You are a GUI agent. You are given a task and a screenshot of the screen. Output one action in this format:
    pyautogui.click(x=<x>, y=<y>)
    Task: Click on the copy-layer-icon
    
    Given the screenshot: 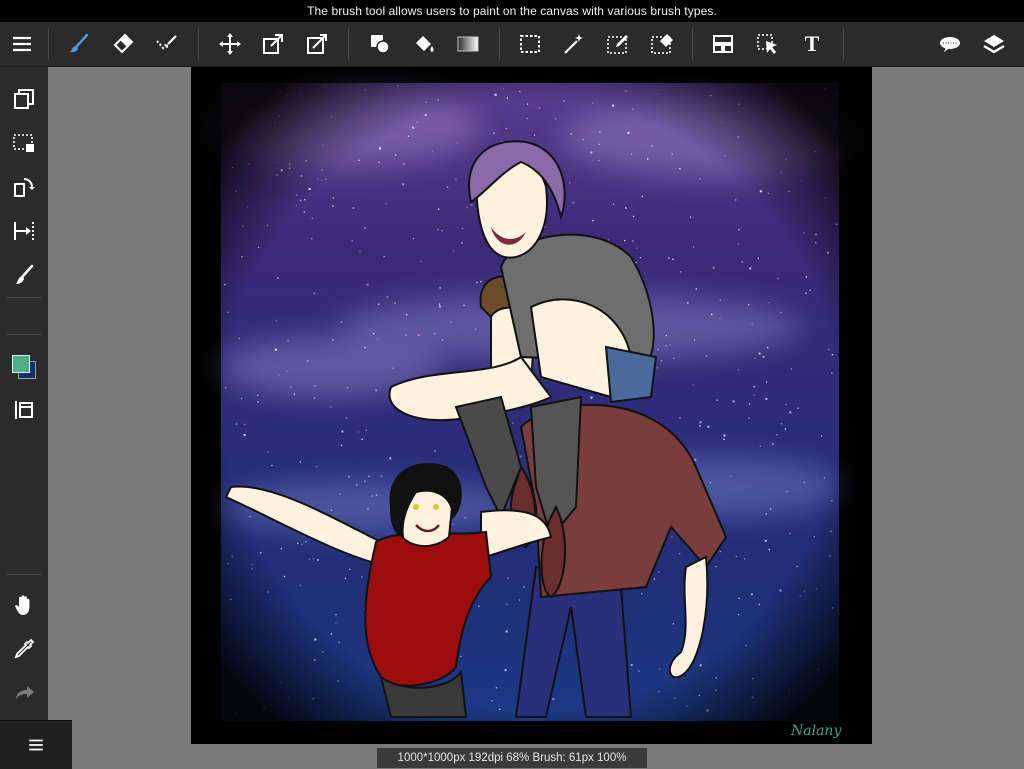 What is the action you would take?
    pyautogui.click(x=24, y=99)
    